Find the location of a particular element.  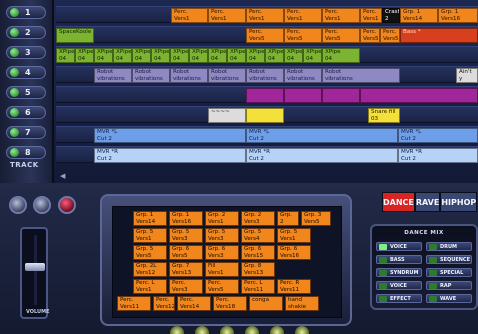

timeline-marker-icon: ◀ is located at coordinates (62, 176).